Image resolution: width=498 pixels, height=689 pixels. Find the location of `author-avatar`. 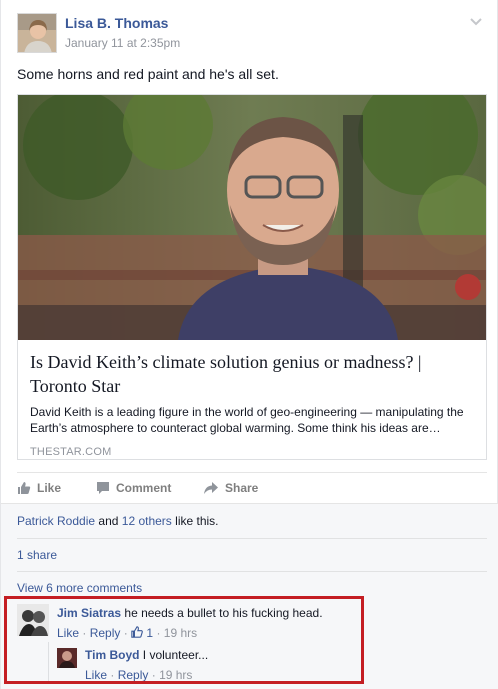

author-avatar is located at coordinates (37, 33).